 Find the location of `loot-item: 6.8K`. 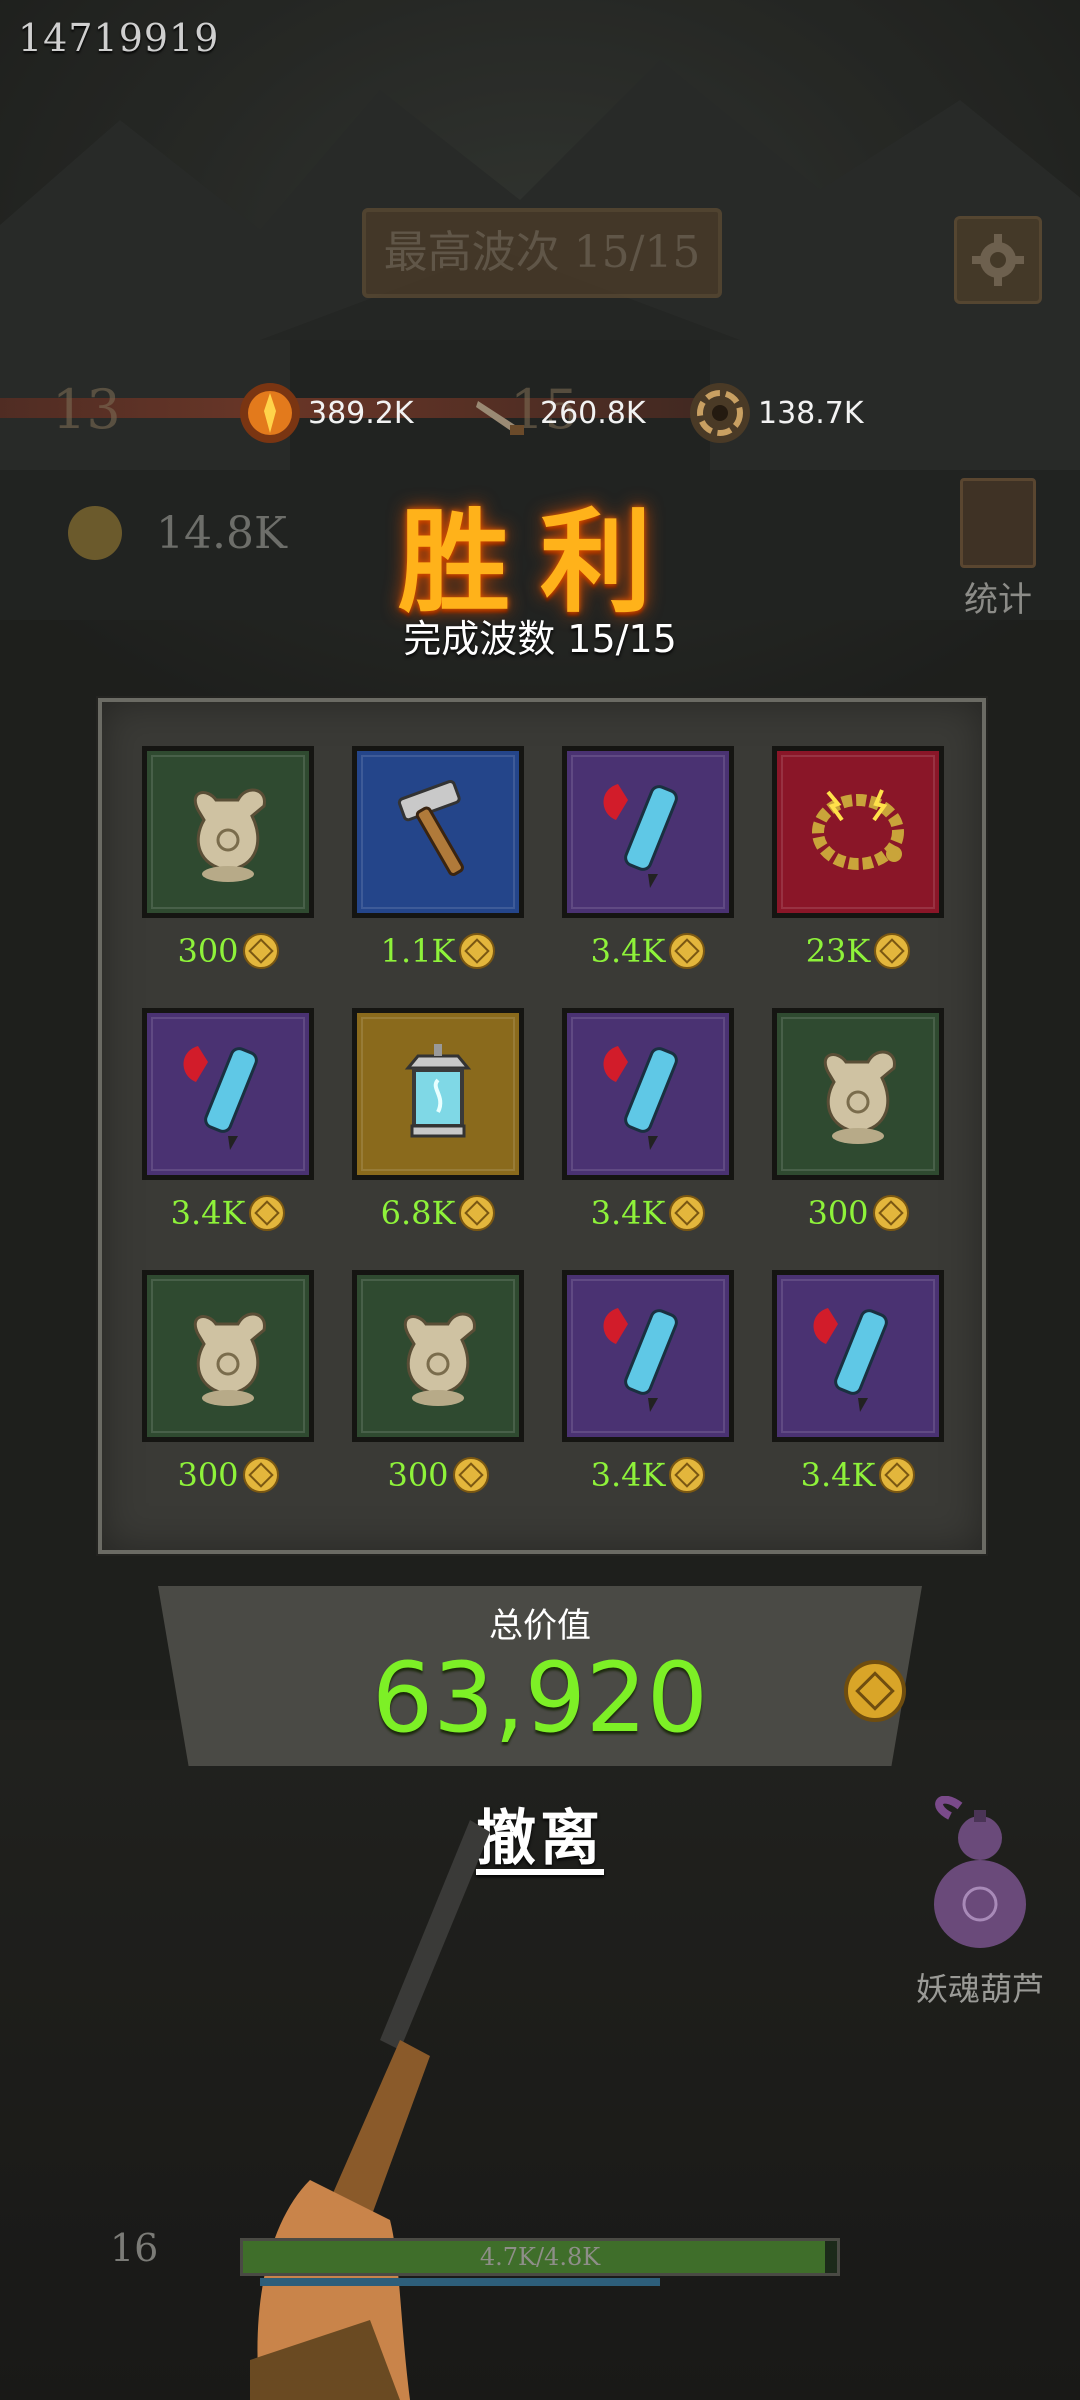

loot-item: 6.8K is located at coordinates (438, 1127).